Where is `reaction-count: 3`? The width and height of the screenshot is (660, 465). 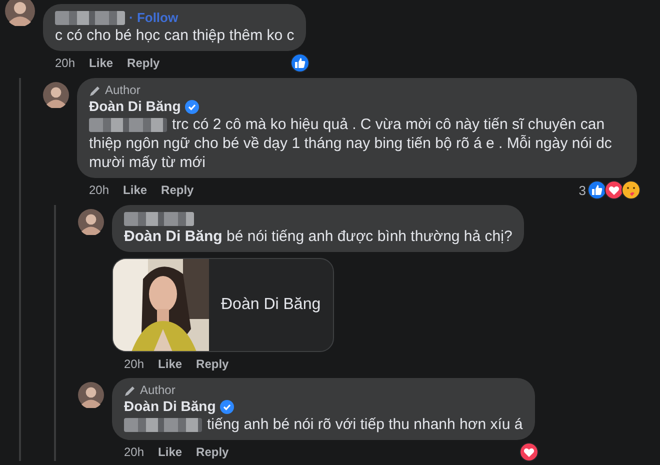 reaction-count: 3 is located at coordinates (582, 190).